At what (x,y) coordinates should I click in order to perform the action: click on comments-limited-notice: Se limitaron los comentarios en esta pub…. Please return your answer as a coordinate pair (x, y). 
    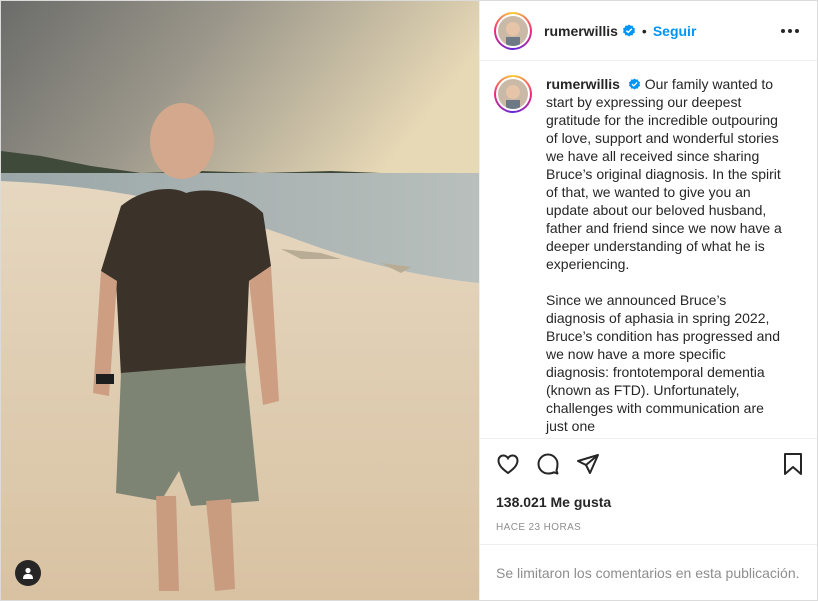
    Looking at the image, I should click on (648, 572).